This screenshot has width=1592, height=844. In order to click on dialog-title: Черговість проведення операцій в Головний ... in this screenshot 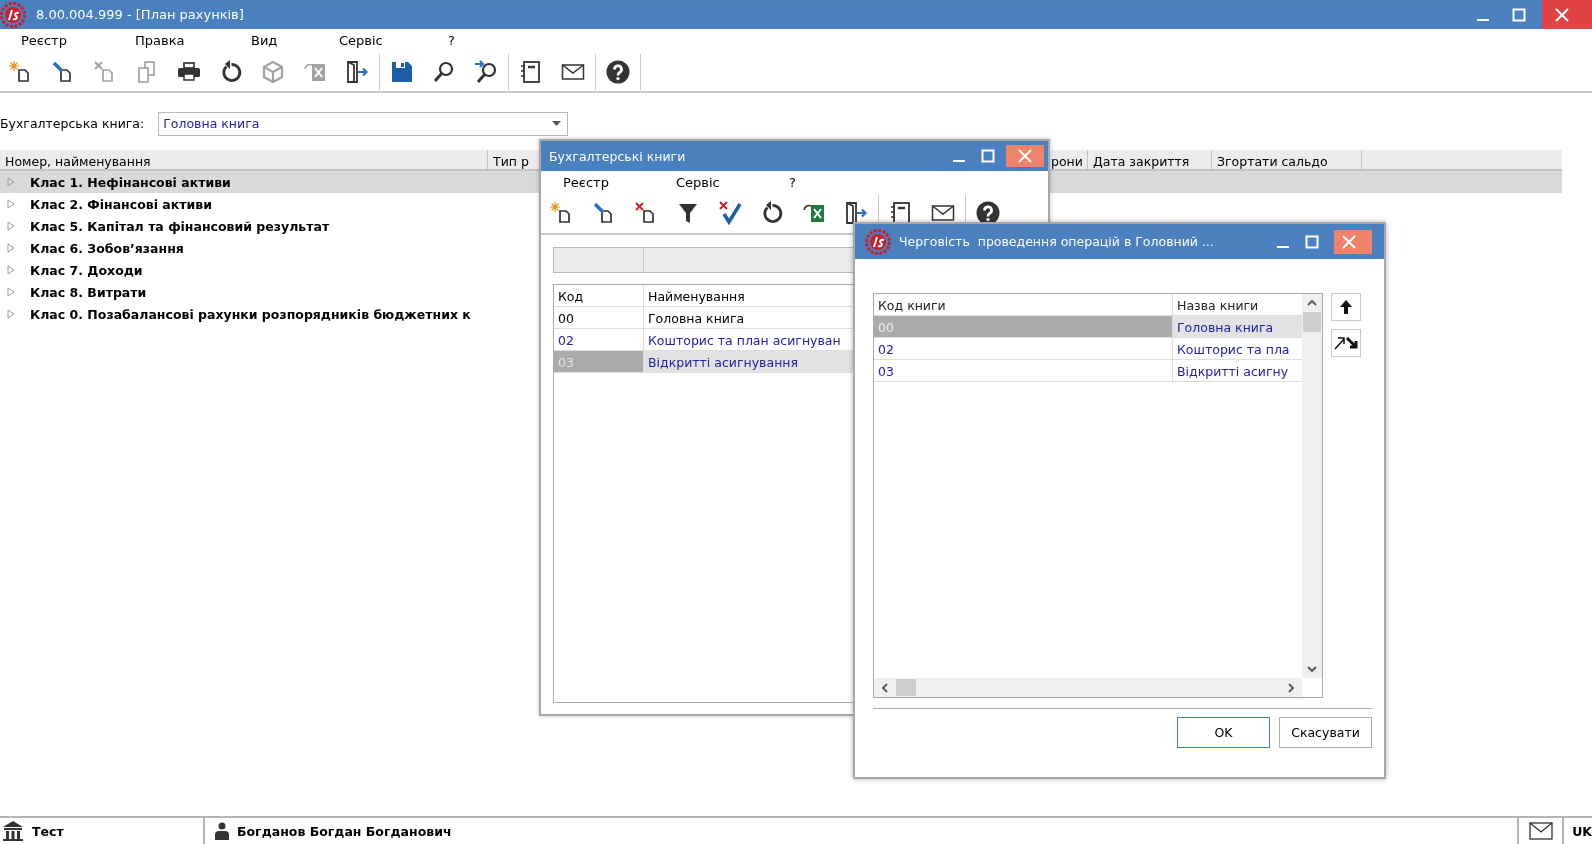, I will do `click(1056, 241)`.